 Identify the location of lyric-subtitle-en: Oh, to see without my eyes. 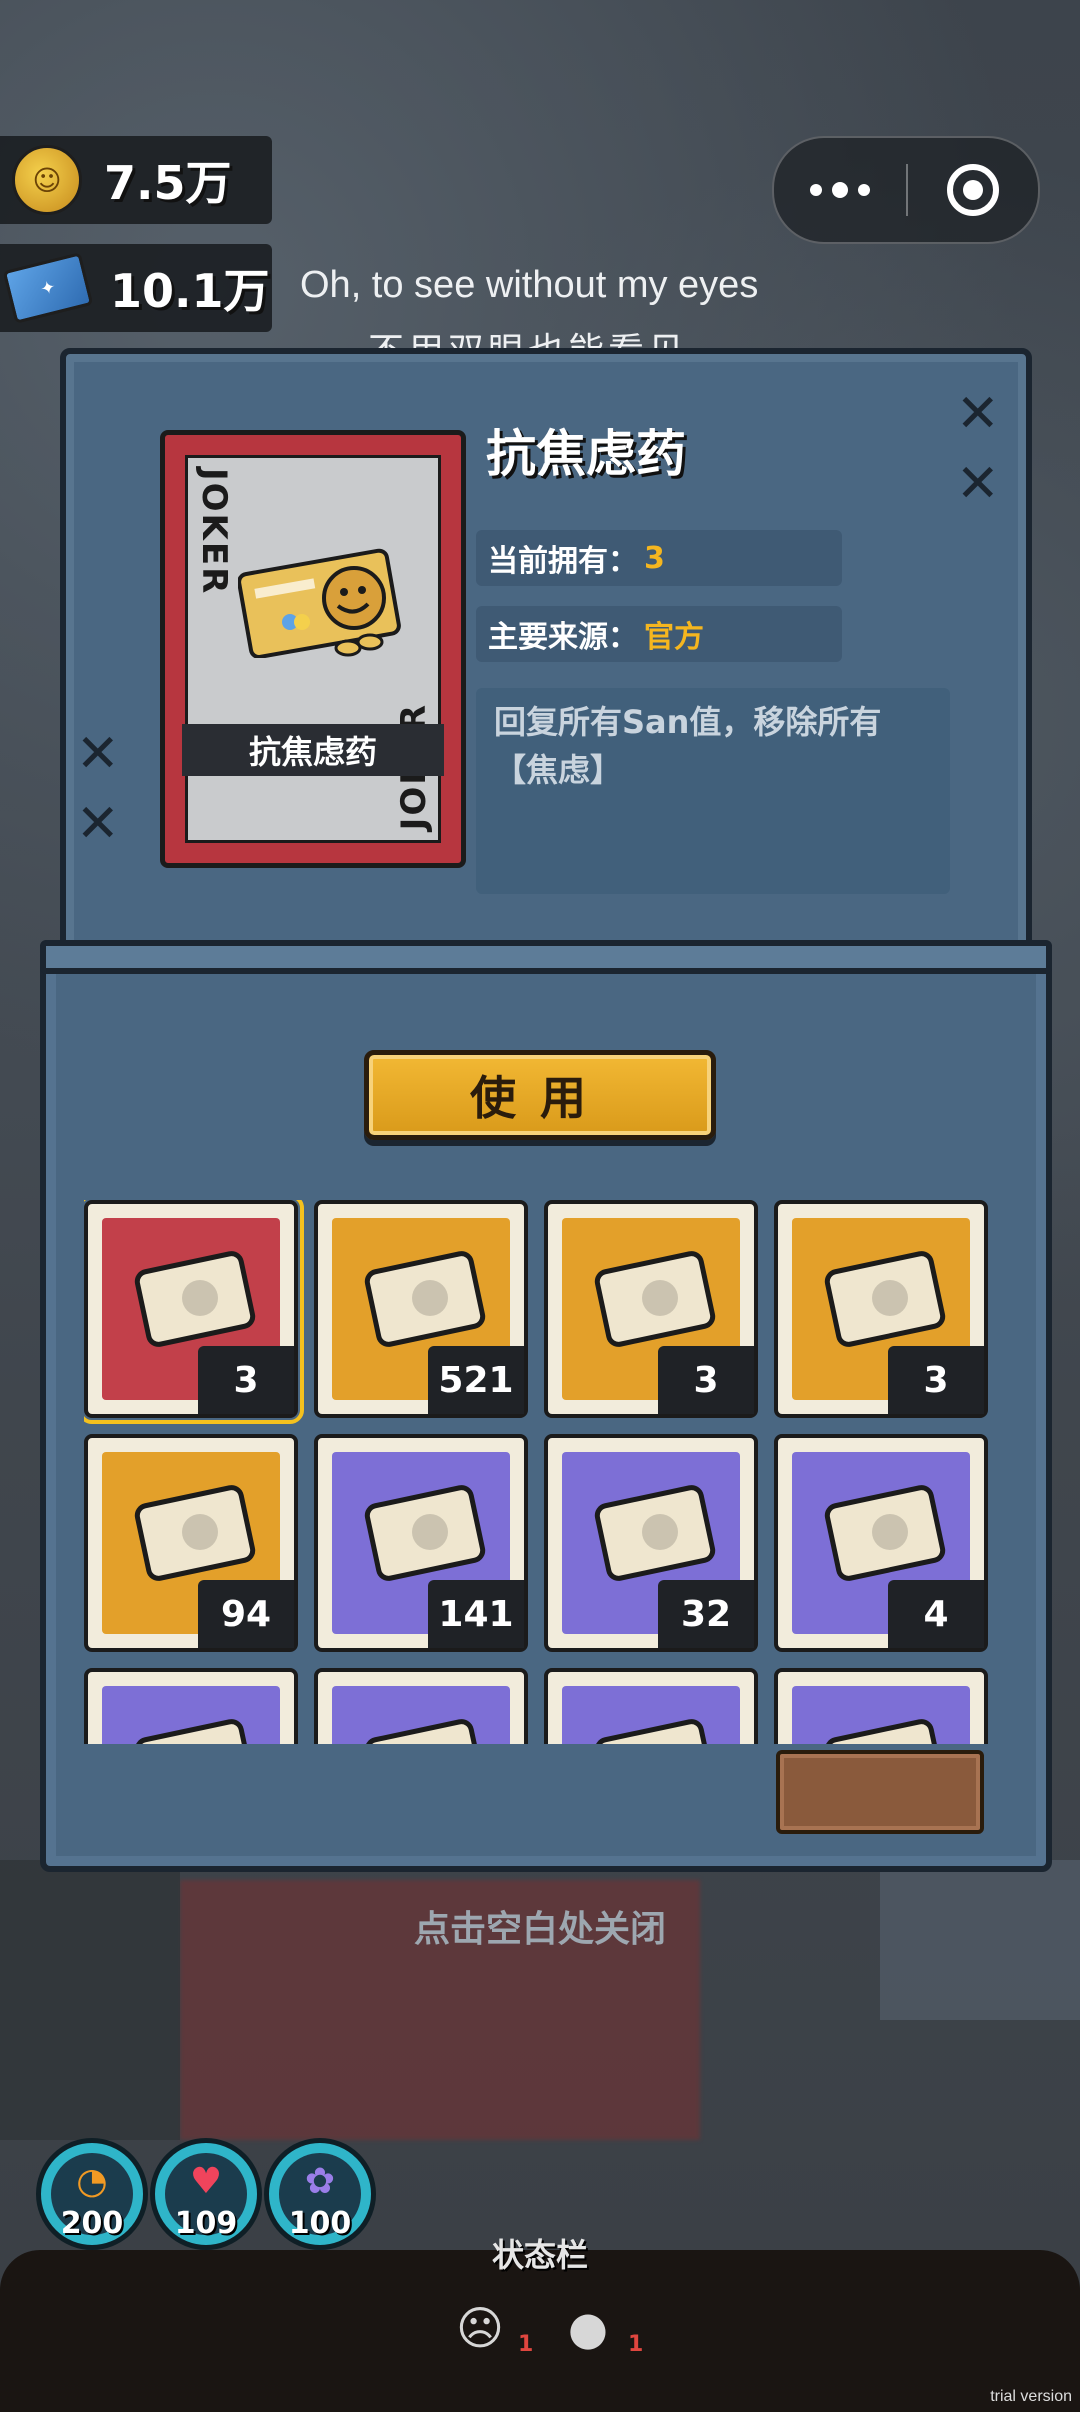
(529, 285).